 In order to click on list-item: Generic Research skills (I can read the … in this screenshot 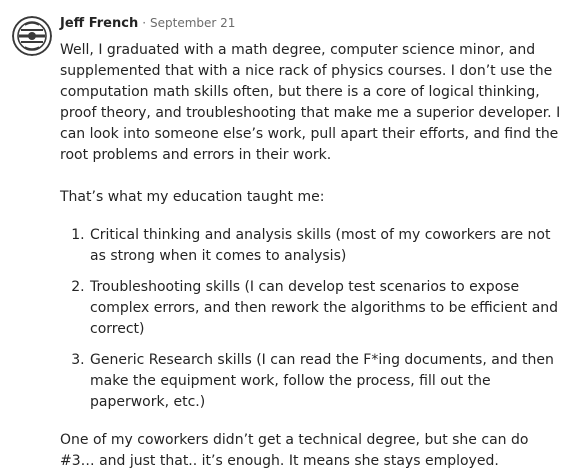, I will do `click(327, 381)`.